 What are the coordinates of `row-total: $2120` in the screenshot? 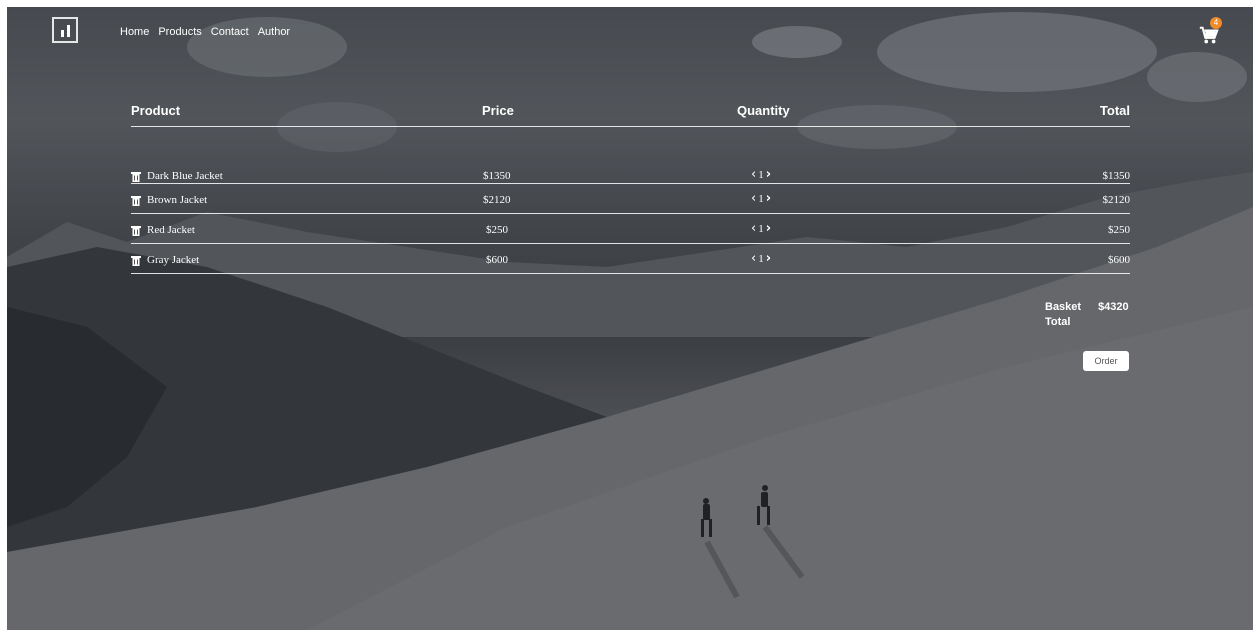 It's located at (1116, 200).